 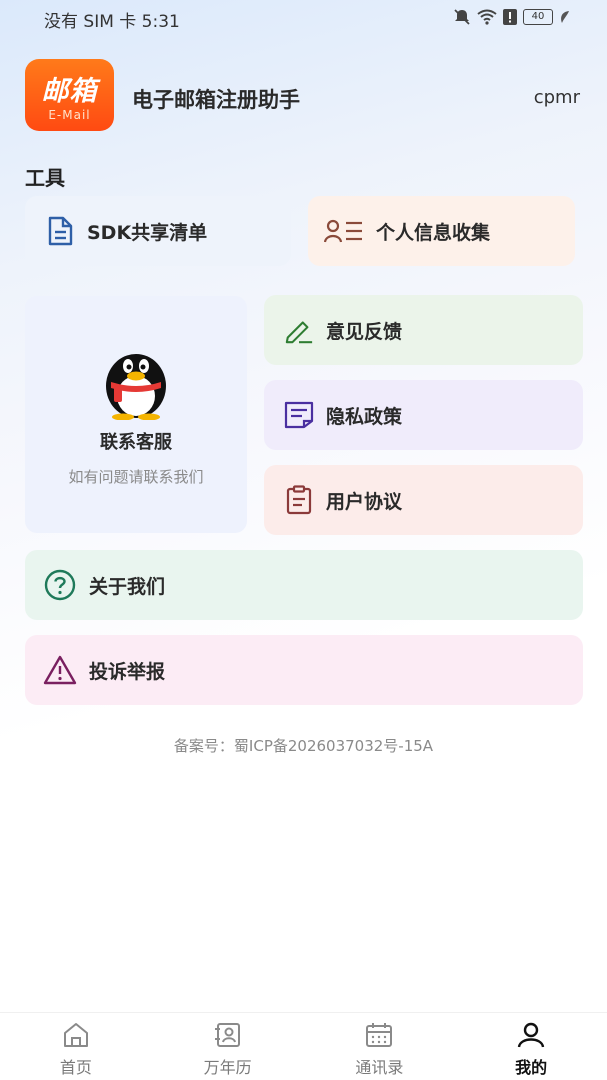 I want to click on complaint-report-label: 投诉举报, so click(x=127, y=671).